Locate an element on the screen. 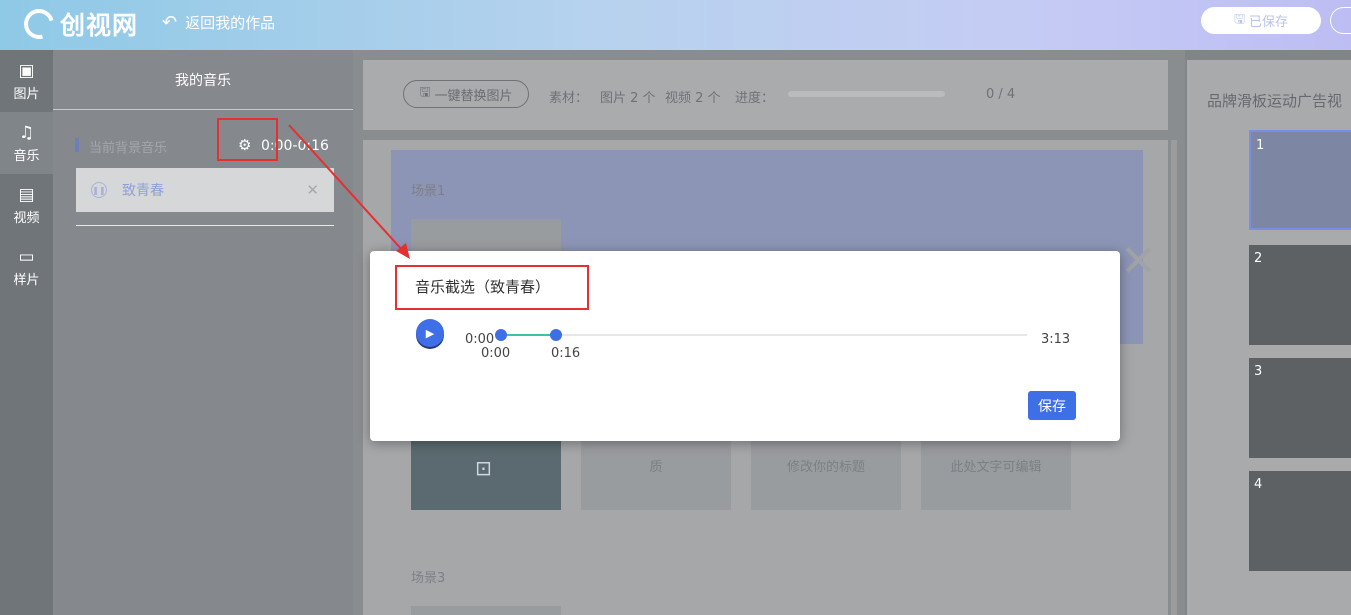 Image resolution: width=1351 pixels, height=615 pixels. rail-item-music: ♫ 音乐 is located at coordinates (26, 143).